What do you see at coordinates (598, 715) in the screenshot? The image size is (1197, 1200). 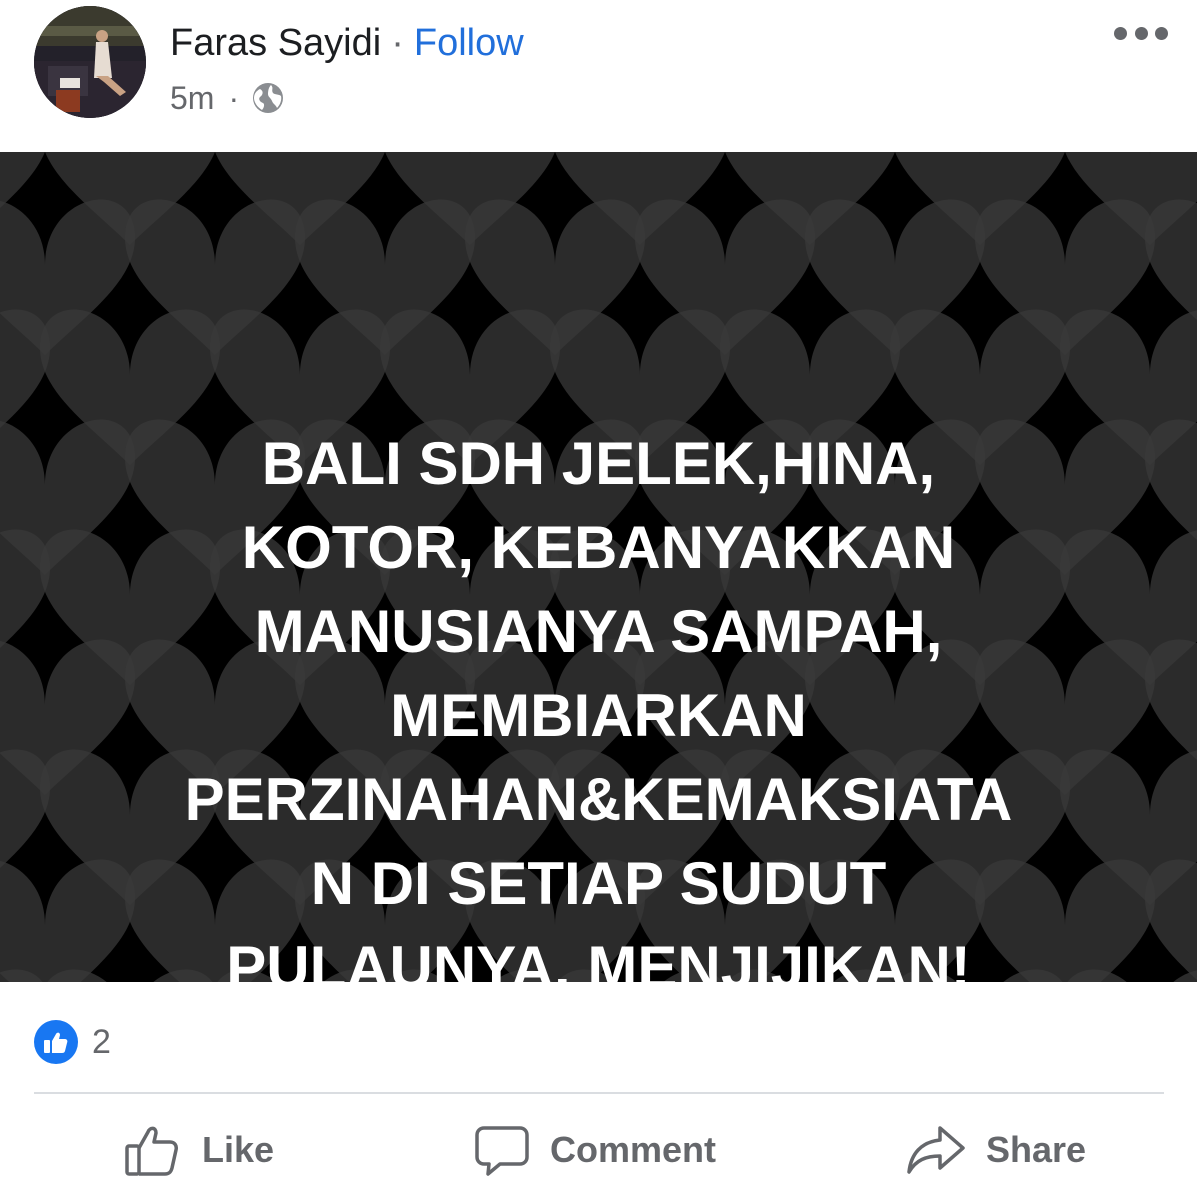 I see `image-text-line: MEMBIARKAN` at bounding box center [598, 715].